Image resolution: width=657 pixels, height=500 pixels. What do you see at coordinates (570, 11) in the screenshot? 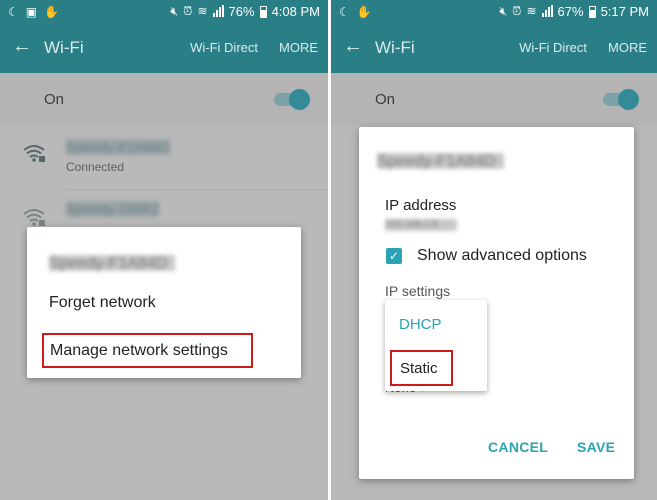
I see `battery-percent: 67%` at bounding box center [570, 11].